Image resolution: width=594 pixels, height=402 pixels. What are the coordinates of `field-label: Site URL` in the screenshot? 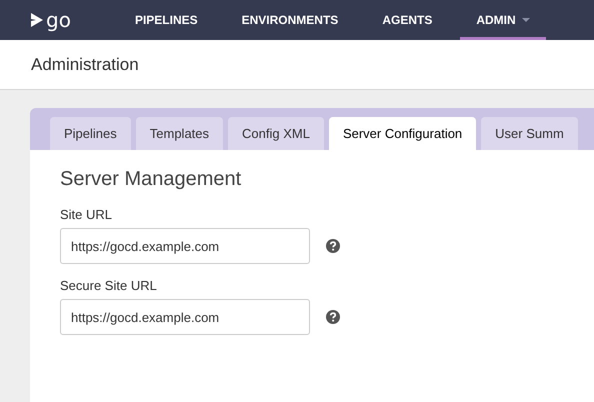 It's located at (87, 214).